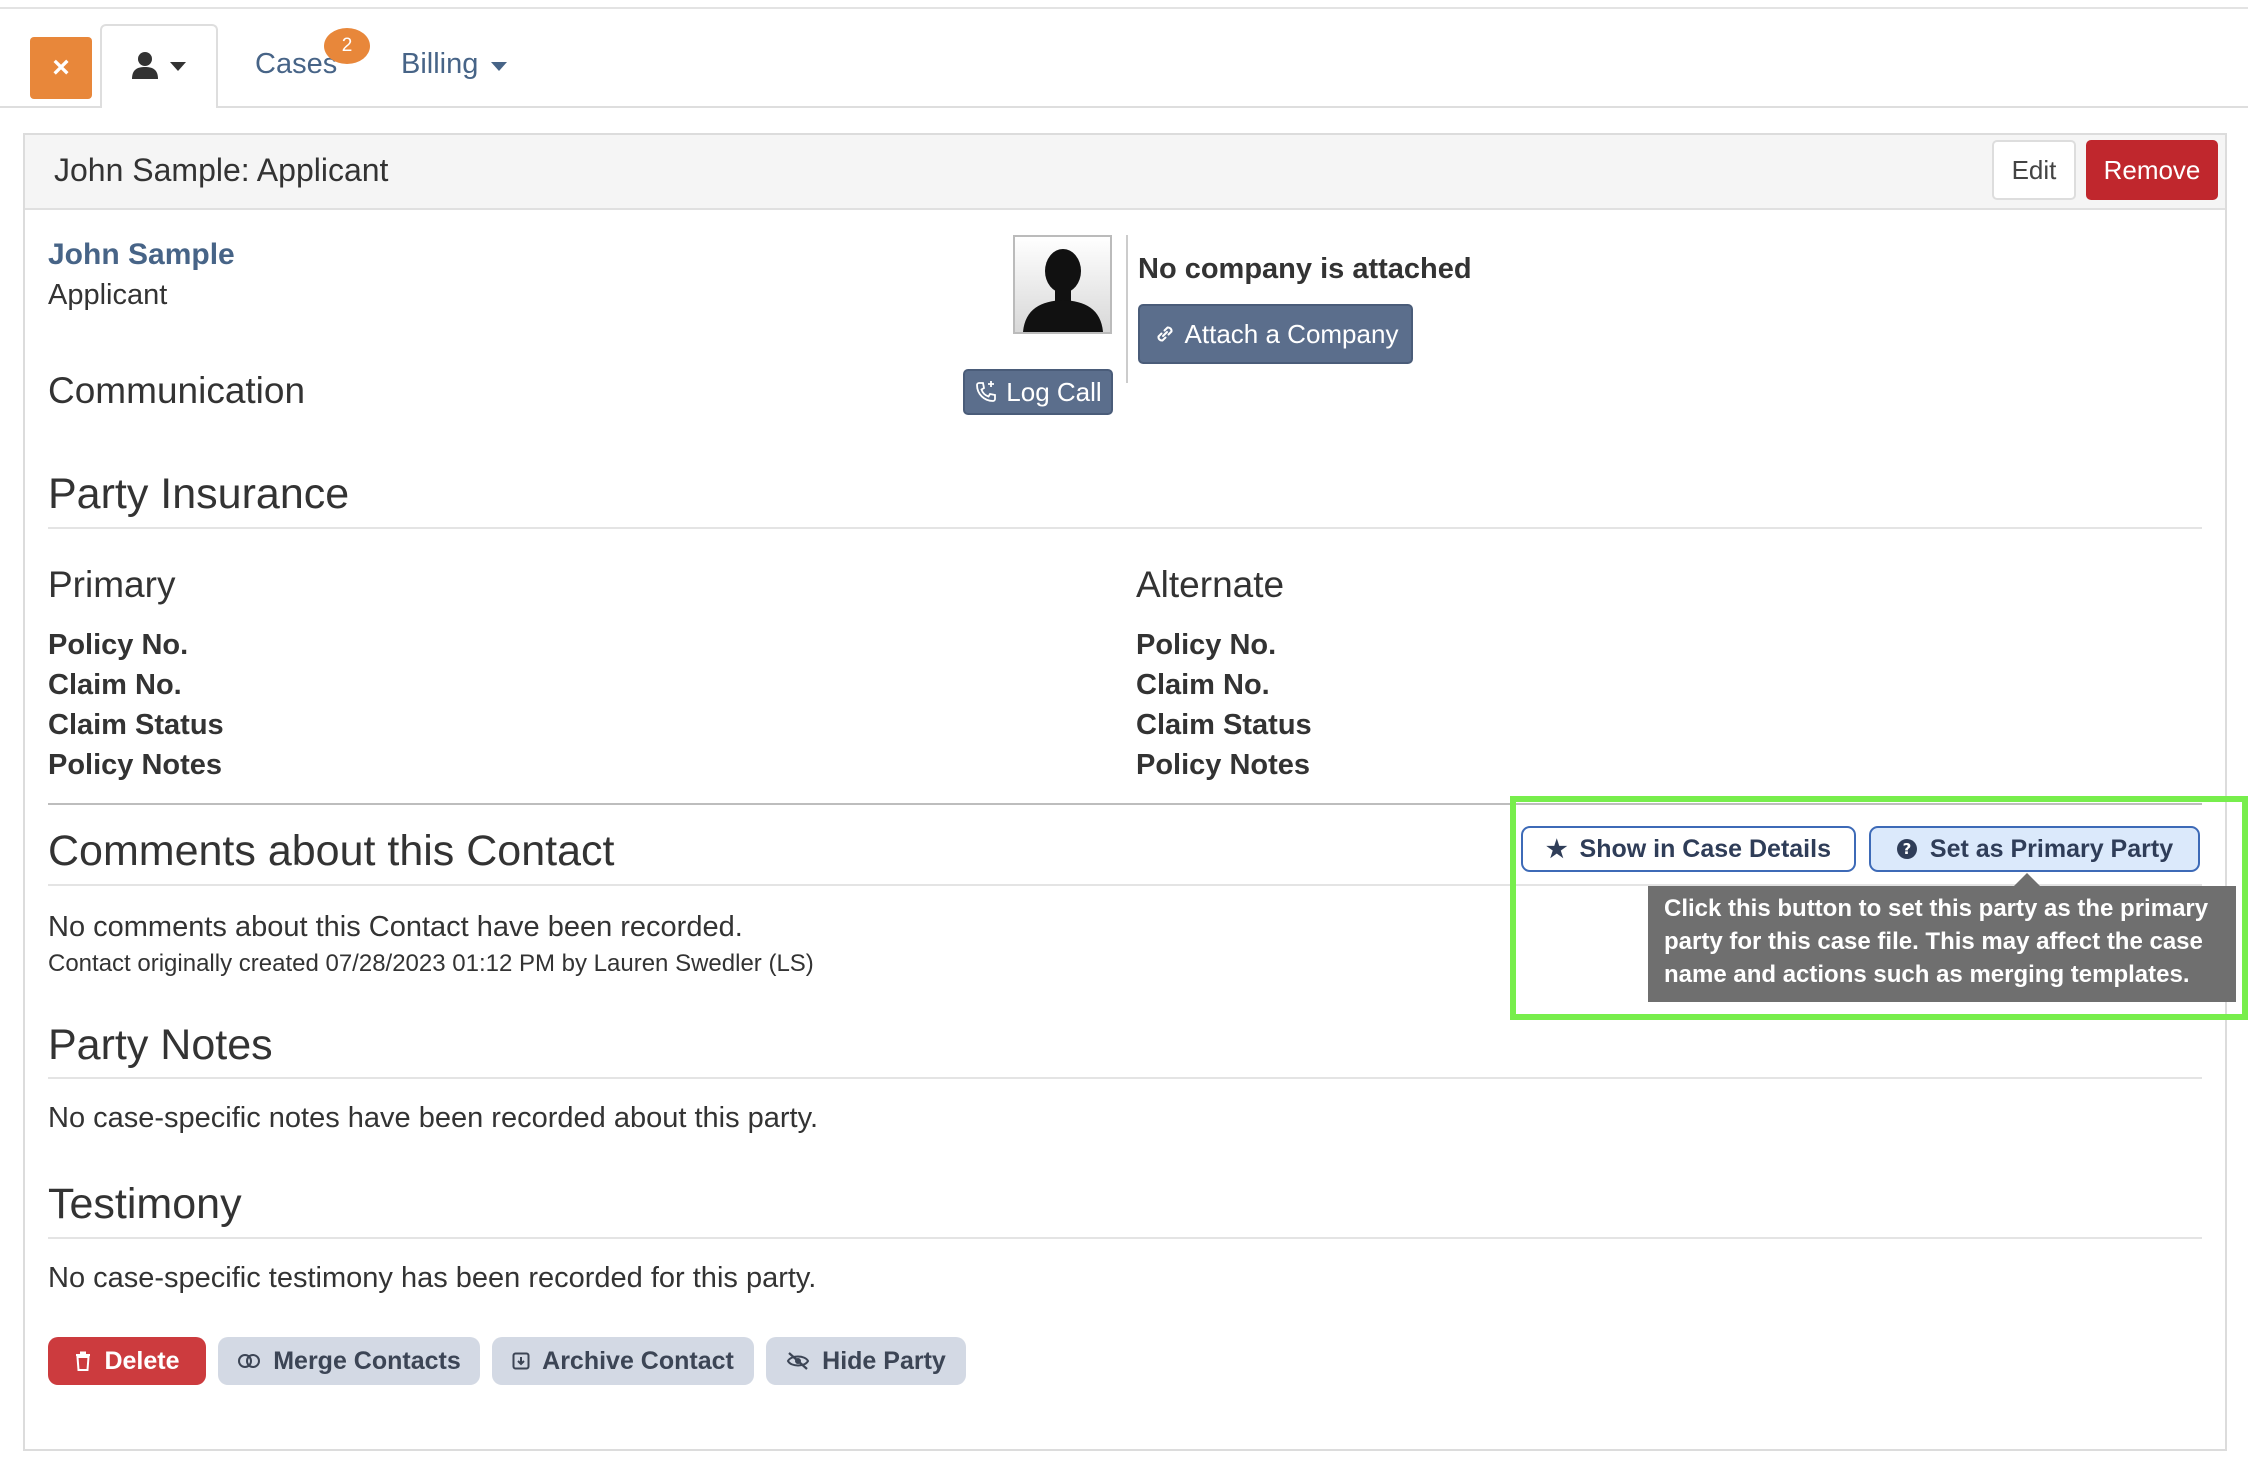 Image resolution: width=2248 pixels, height=1476 pixels. Describe the element at coordinates (1224, 725) in the screenshot. I see `alternate-claim-status-label: Claim Status` at that location.